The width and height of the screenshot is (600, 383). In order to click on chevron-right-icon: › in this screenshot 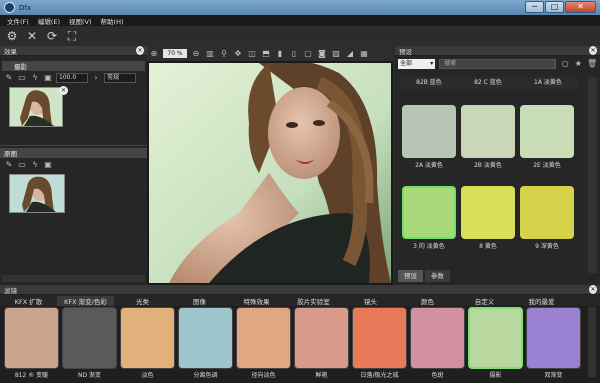, I will do `click(96, 78)`.